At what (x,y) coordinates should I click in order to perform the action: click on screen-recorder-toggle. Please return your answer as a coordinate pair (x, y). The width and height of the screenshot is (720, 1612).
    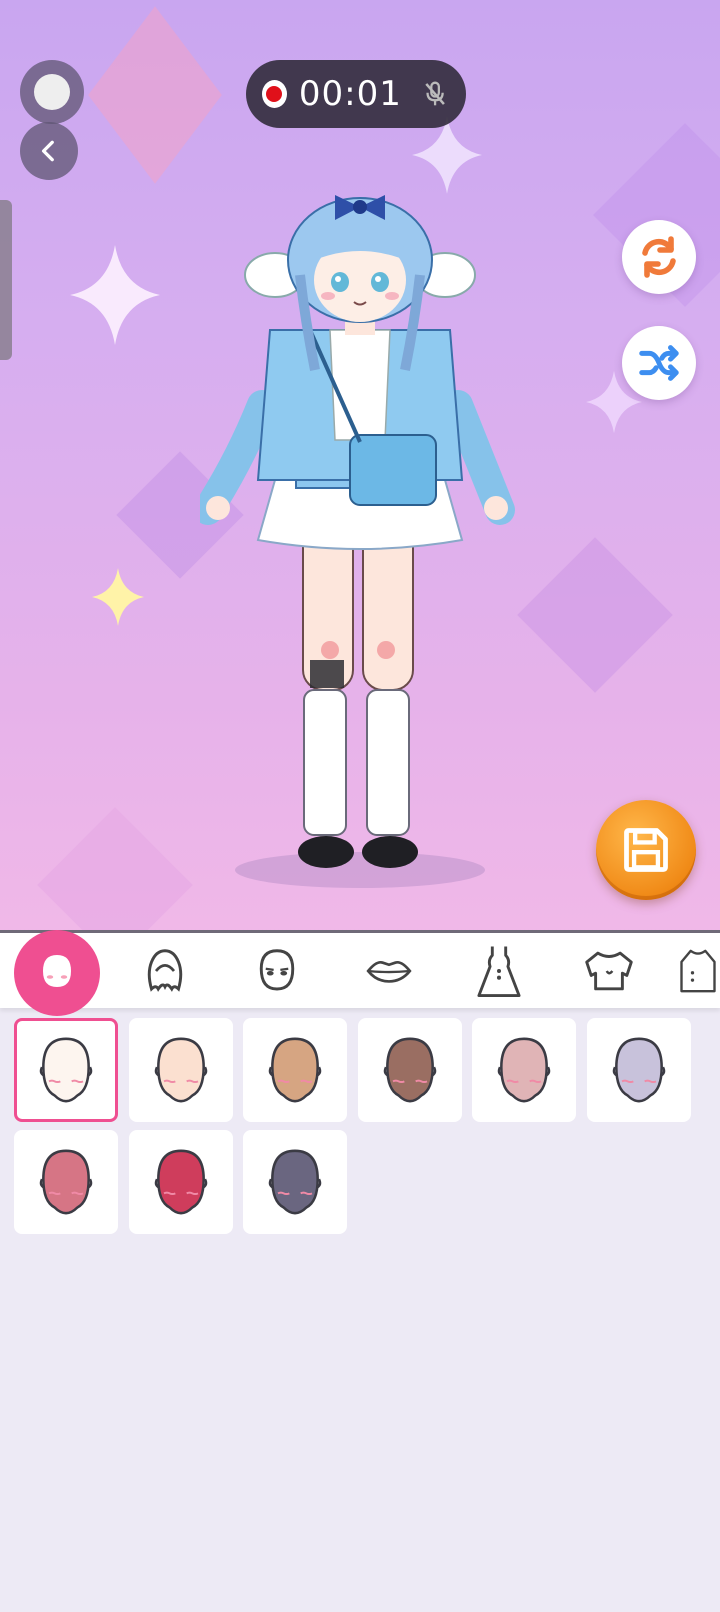
    Looking at the image, I should click on (52, 92).